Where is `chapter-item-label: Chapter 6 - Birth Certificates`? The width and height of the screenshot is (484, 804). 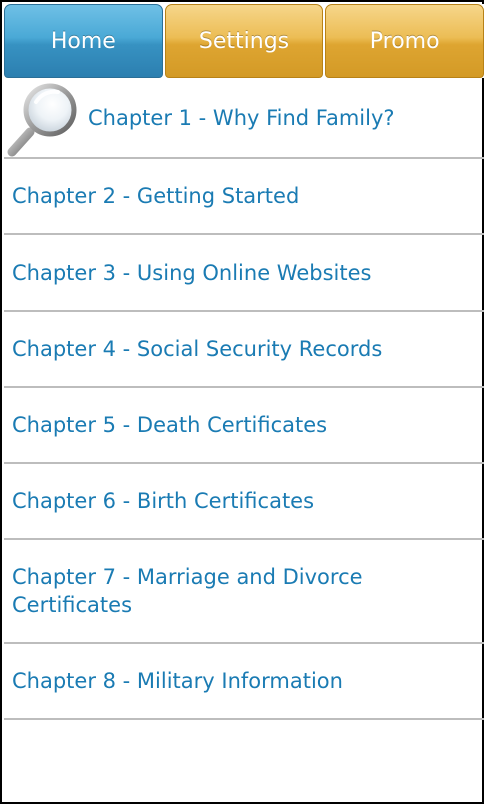
chapter-item-label: Chapter 6 - Birth Certificates is located at coordinates (163, 501).